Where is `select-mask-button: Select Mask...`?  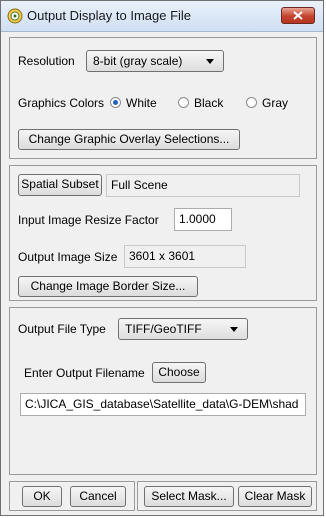 select-mask-button: Select Mask... is located at coordinates (189, 496).